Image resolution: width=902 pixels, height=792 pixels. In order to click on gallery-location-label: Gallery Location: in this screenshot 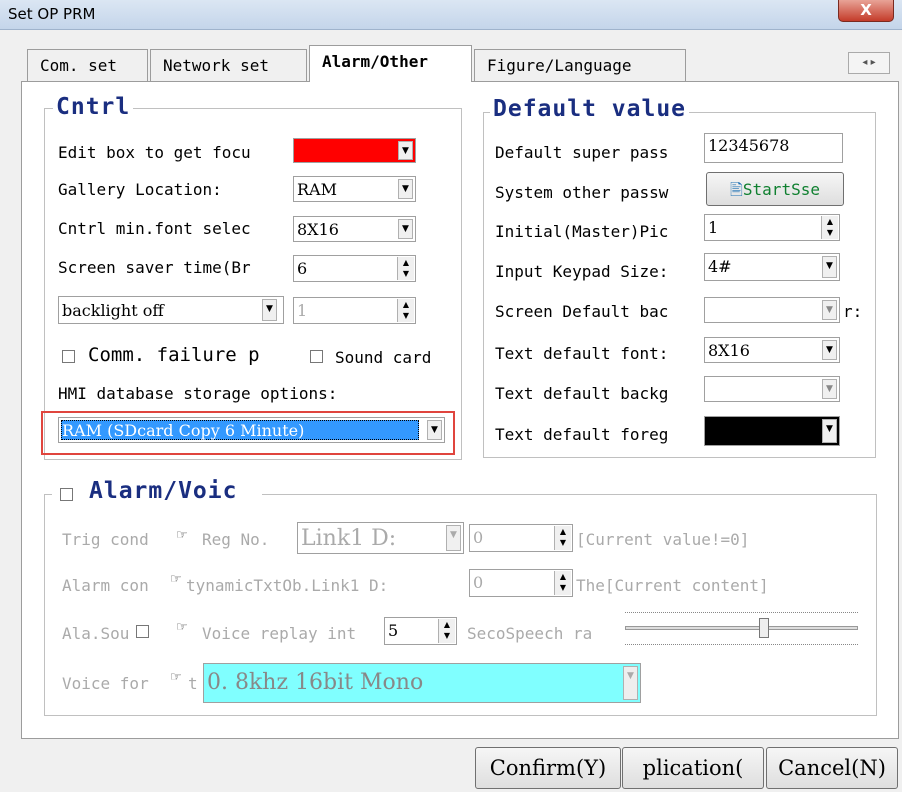, I will do `click(140, 189)`.